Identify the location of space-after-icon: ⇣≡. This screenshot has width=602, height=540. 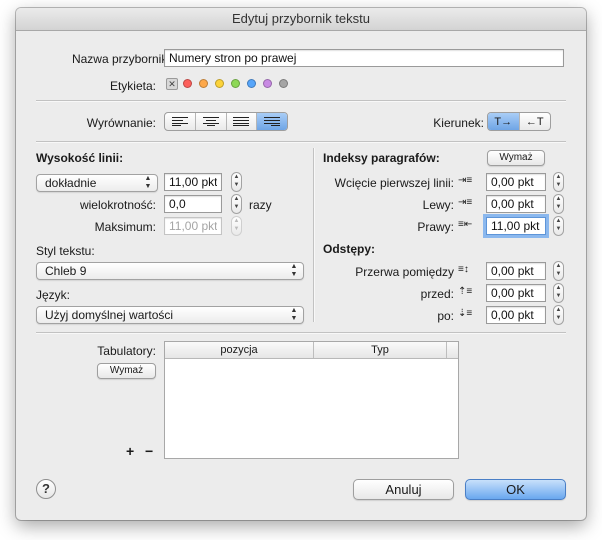
(465, 313).